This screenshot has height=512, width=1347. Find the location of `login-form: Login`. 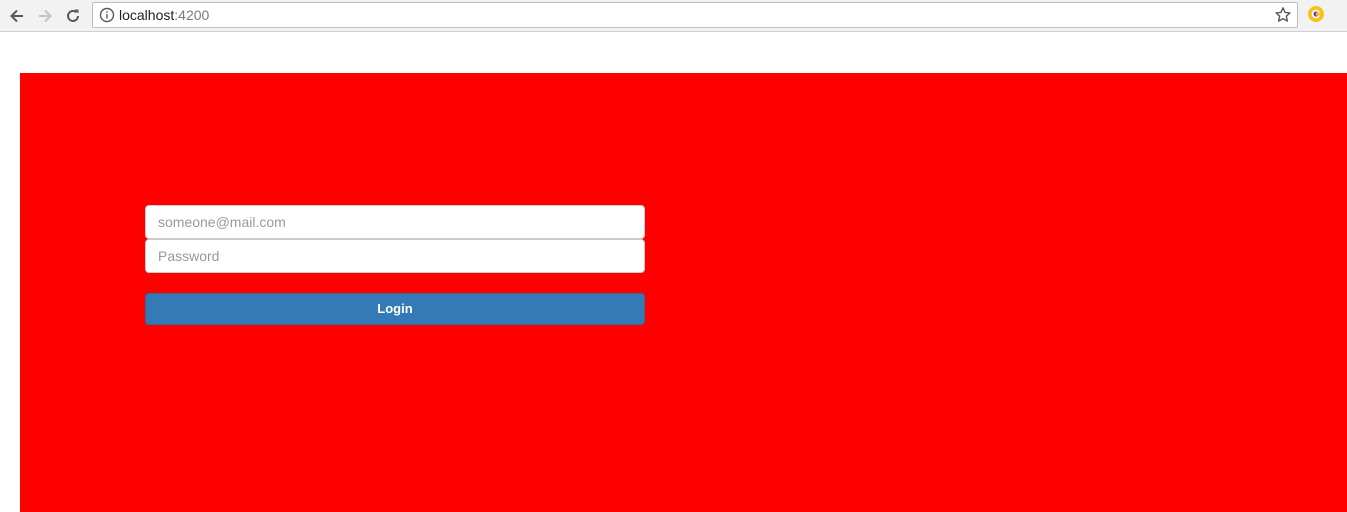

login-form: Login is located at coordinates (395, 265).